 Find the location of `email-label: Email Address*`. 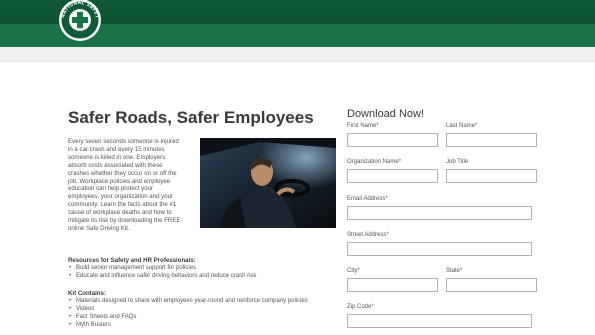

email-label: Email Address* is located at coordinates (367, 199).